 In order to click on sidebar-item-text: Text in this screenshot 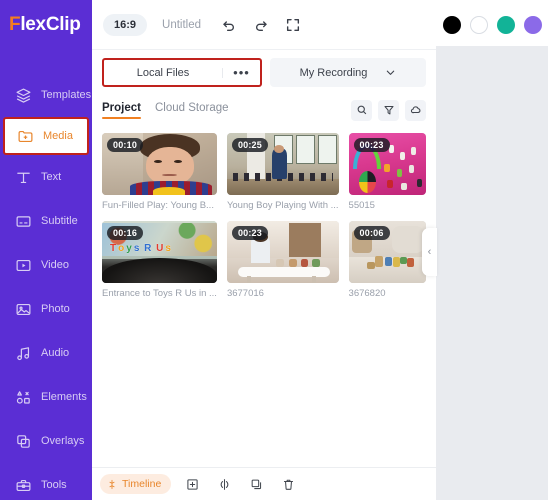, I will do `click(46, 177)`.